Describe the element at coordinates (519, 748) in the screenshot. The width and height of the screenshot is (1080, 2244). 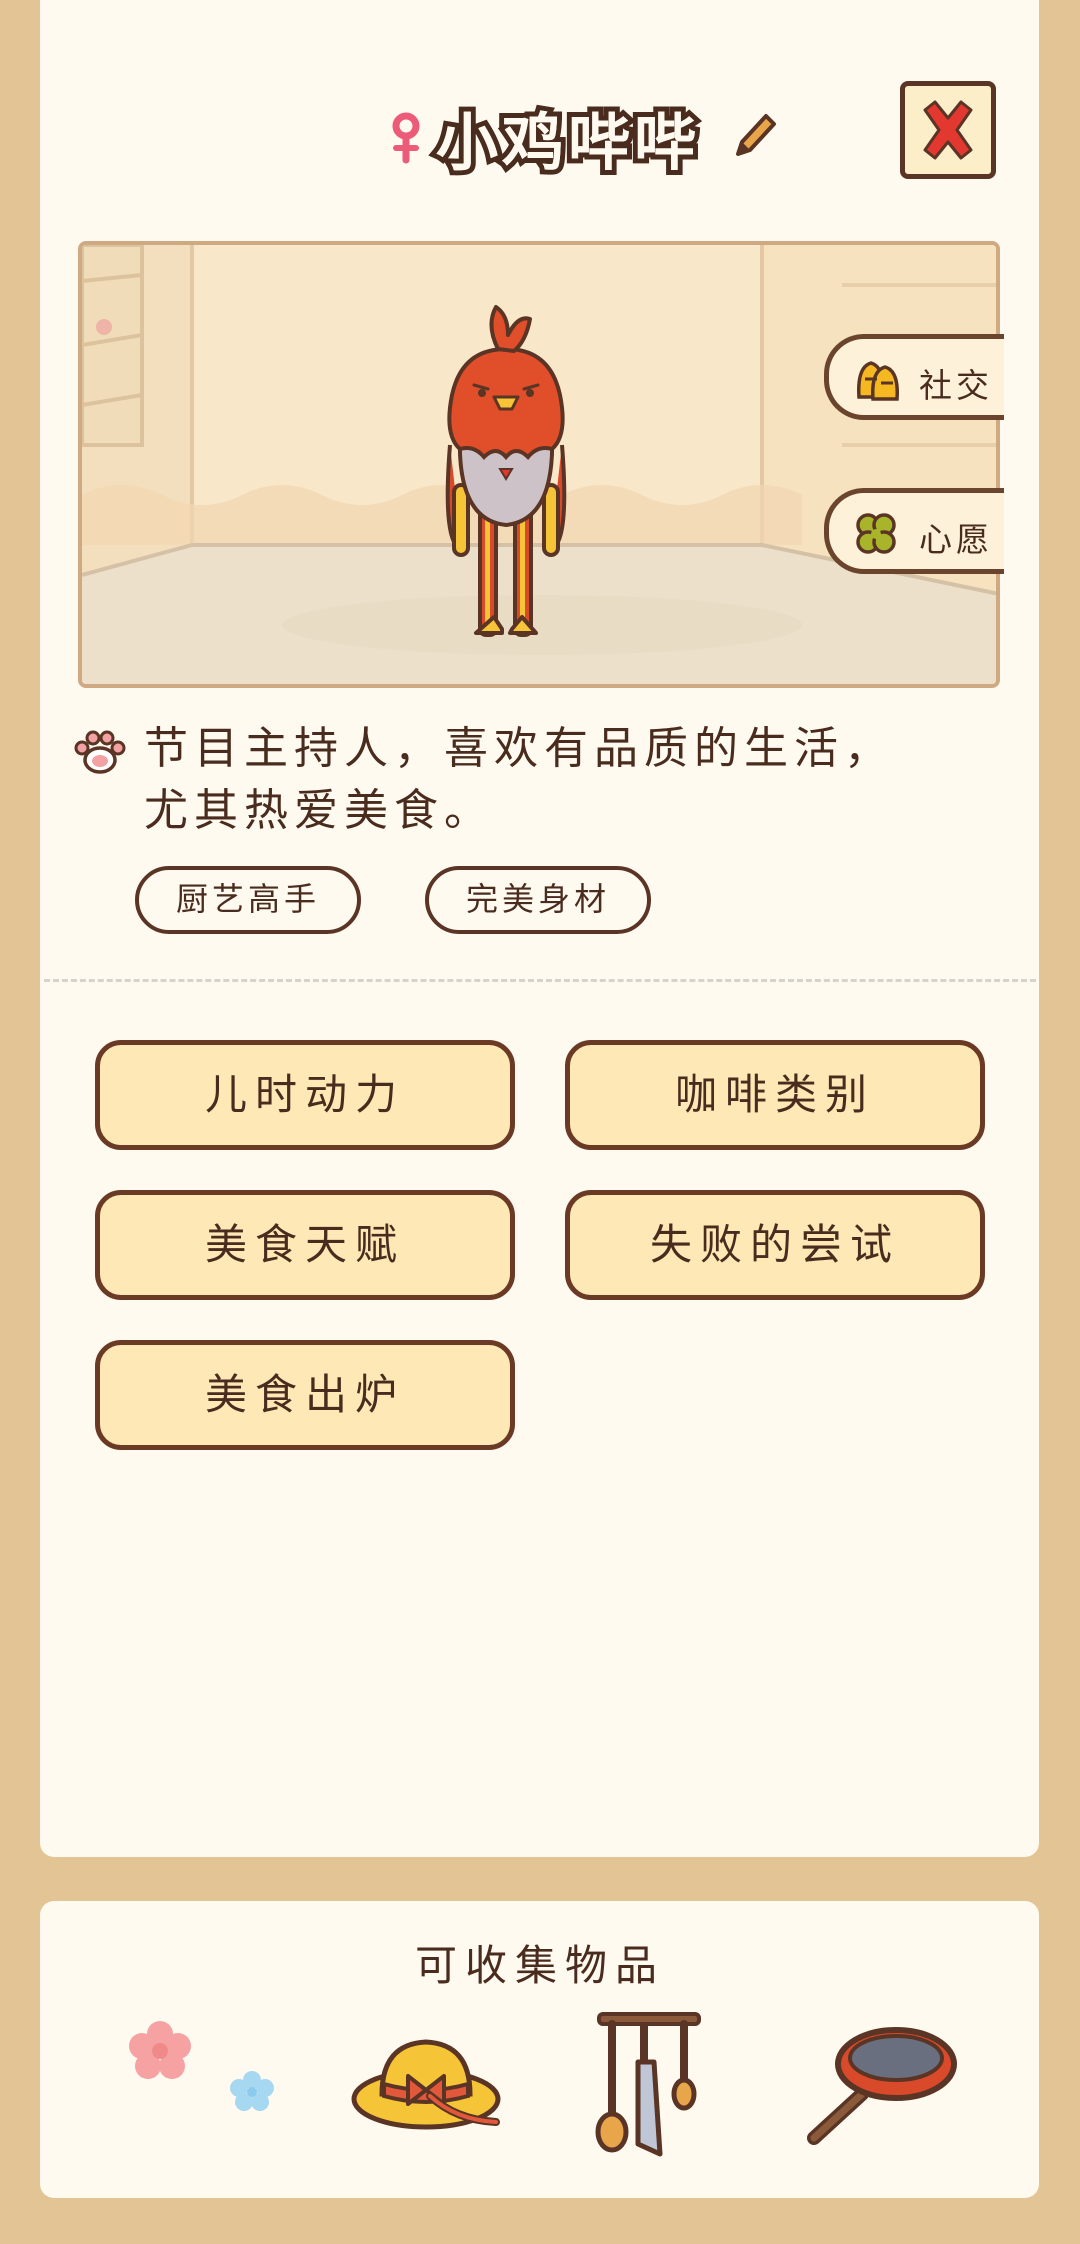
I see `description-line-1: 节目主持人，喜欢有品质的生活，` at that location.